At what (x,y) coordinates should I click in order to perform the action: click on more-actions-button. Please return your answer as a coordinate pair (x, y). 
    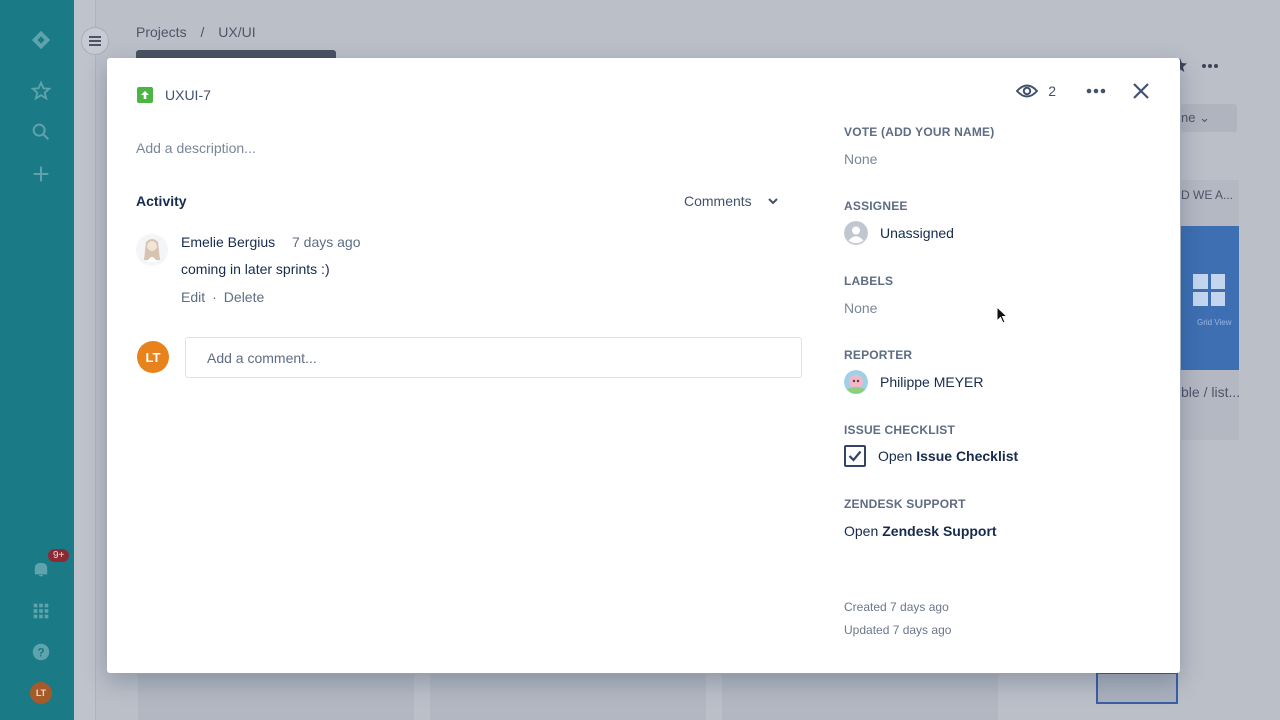
    Looking at the image, I should click on (1096, 91).